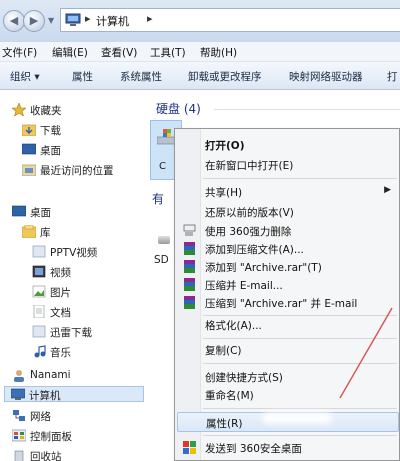 This screenshot has width=400, height=461. What do you see at coordinates (39, 311) in the screenshot?
I see `documents-library-icon` at bounding box center [39, 311].